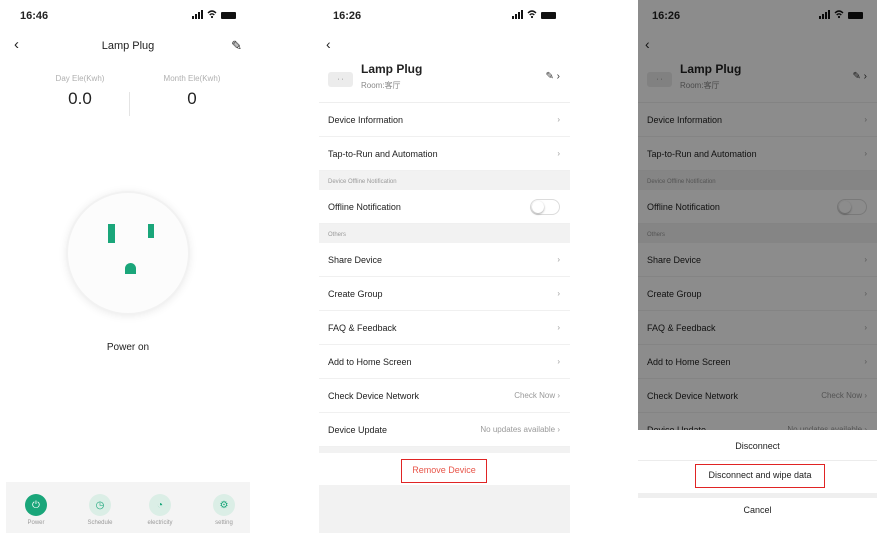 Image resolution: width=877 pixels, height=533 pixels. What do you see at coordinates (383, 154) in the screenshot?
I see `row-label: Tap-to-Run and Automation` at bounding box center [383, 154].